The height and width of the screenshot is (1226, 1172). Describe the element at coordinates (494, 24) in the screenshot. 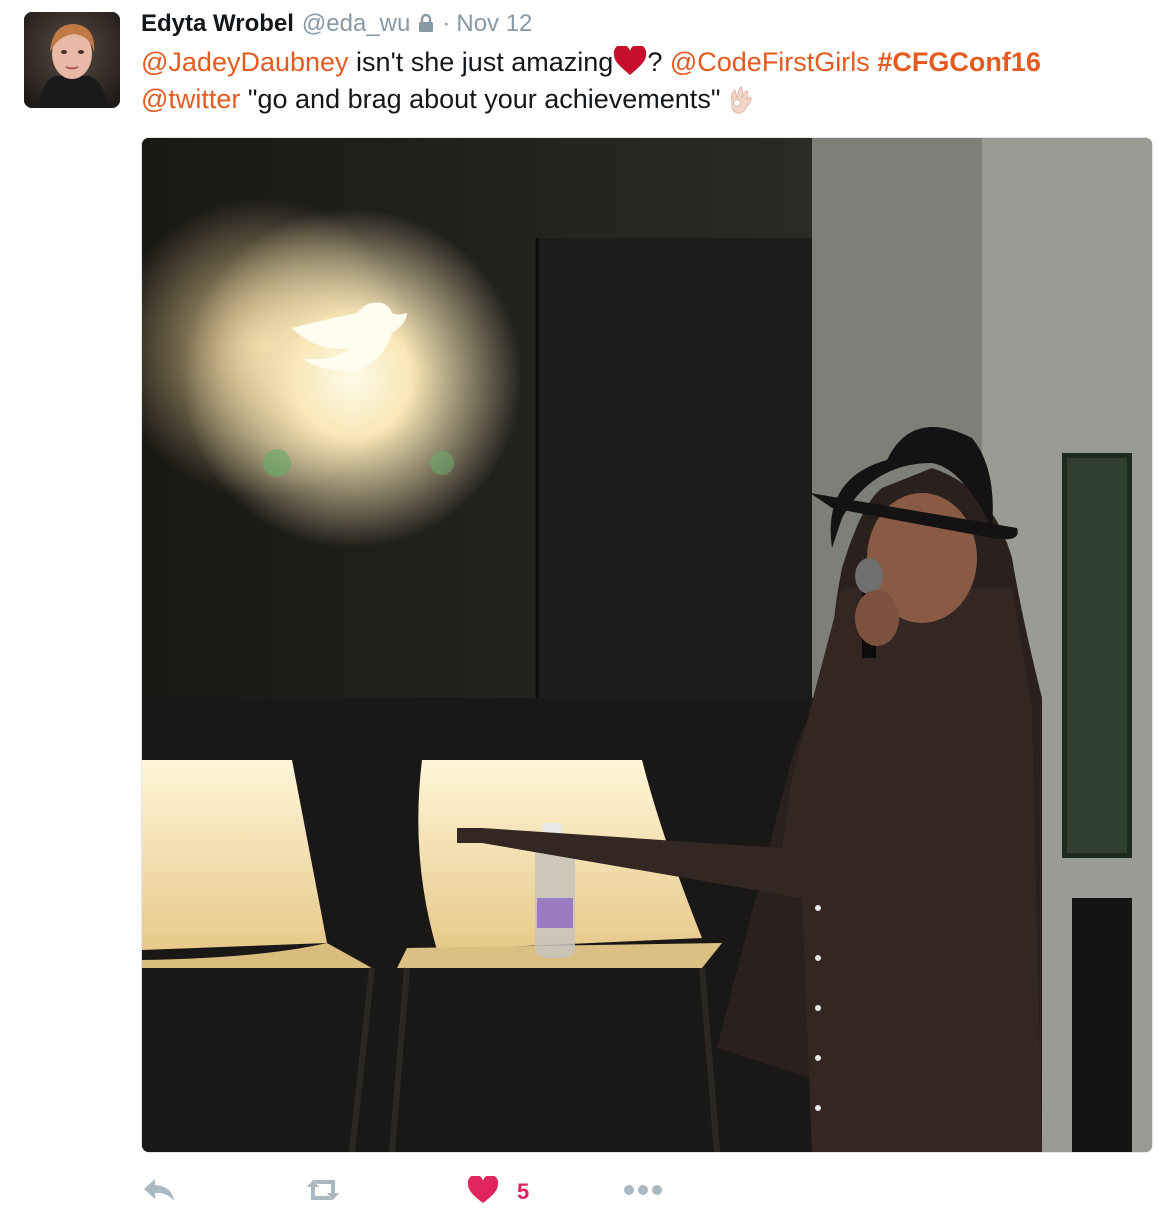

I see `tweet-timestamp: Nov 12` at that location.